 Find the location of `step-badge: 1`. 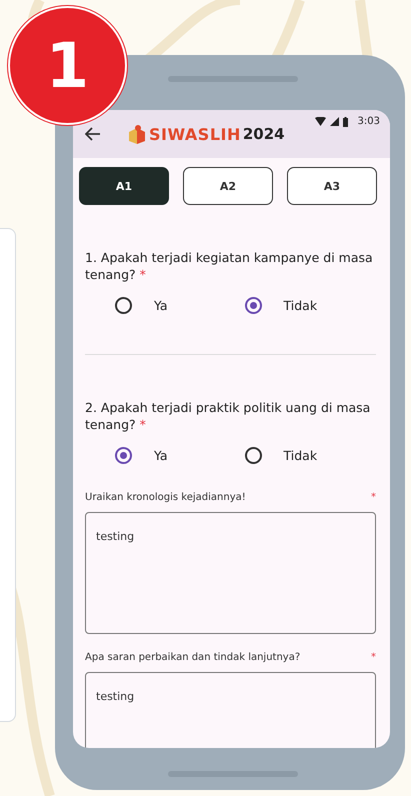

step-badge: 1 is located at coordinates (67, 65).